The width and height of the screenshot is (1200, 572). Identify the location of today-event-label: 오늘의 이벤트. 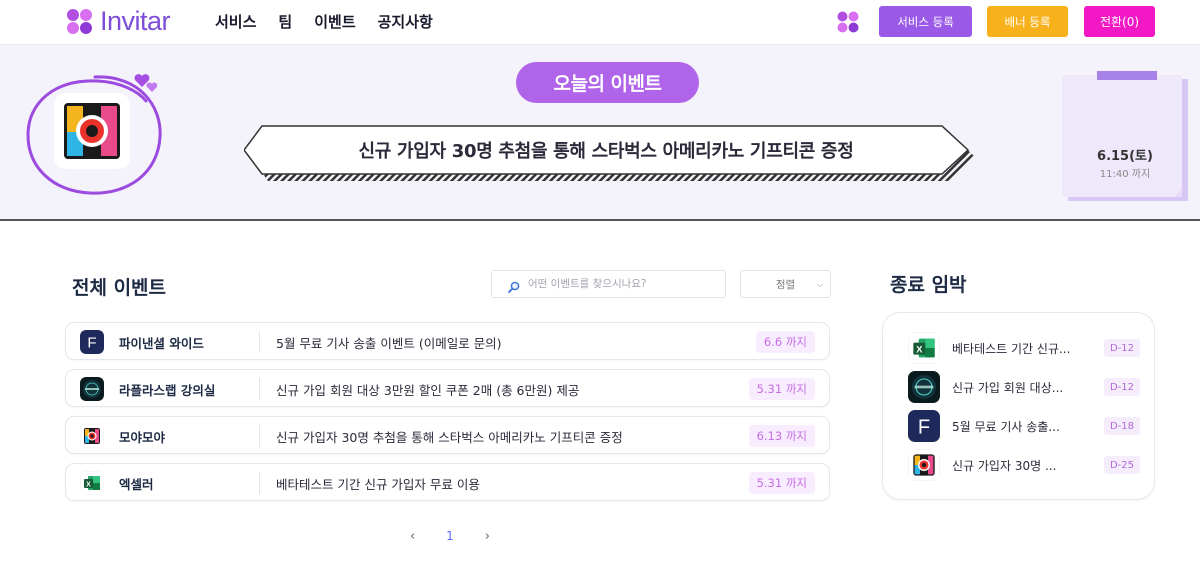
(607, 82).